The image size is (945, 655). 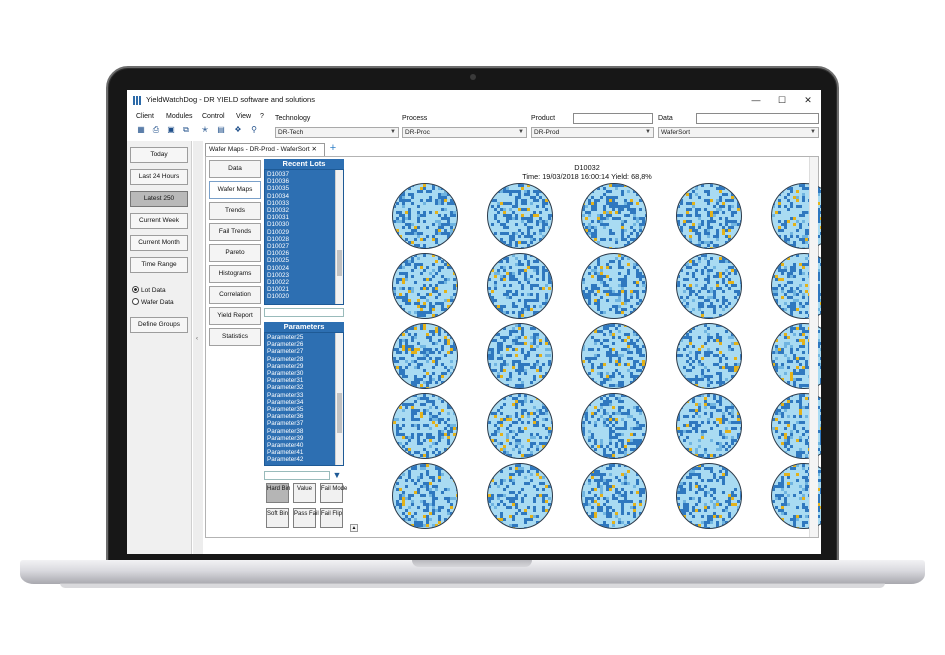 I want to click on list-item: D10025, so click(x=278, y=260).